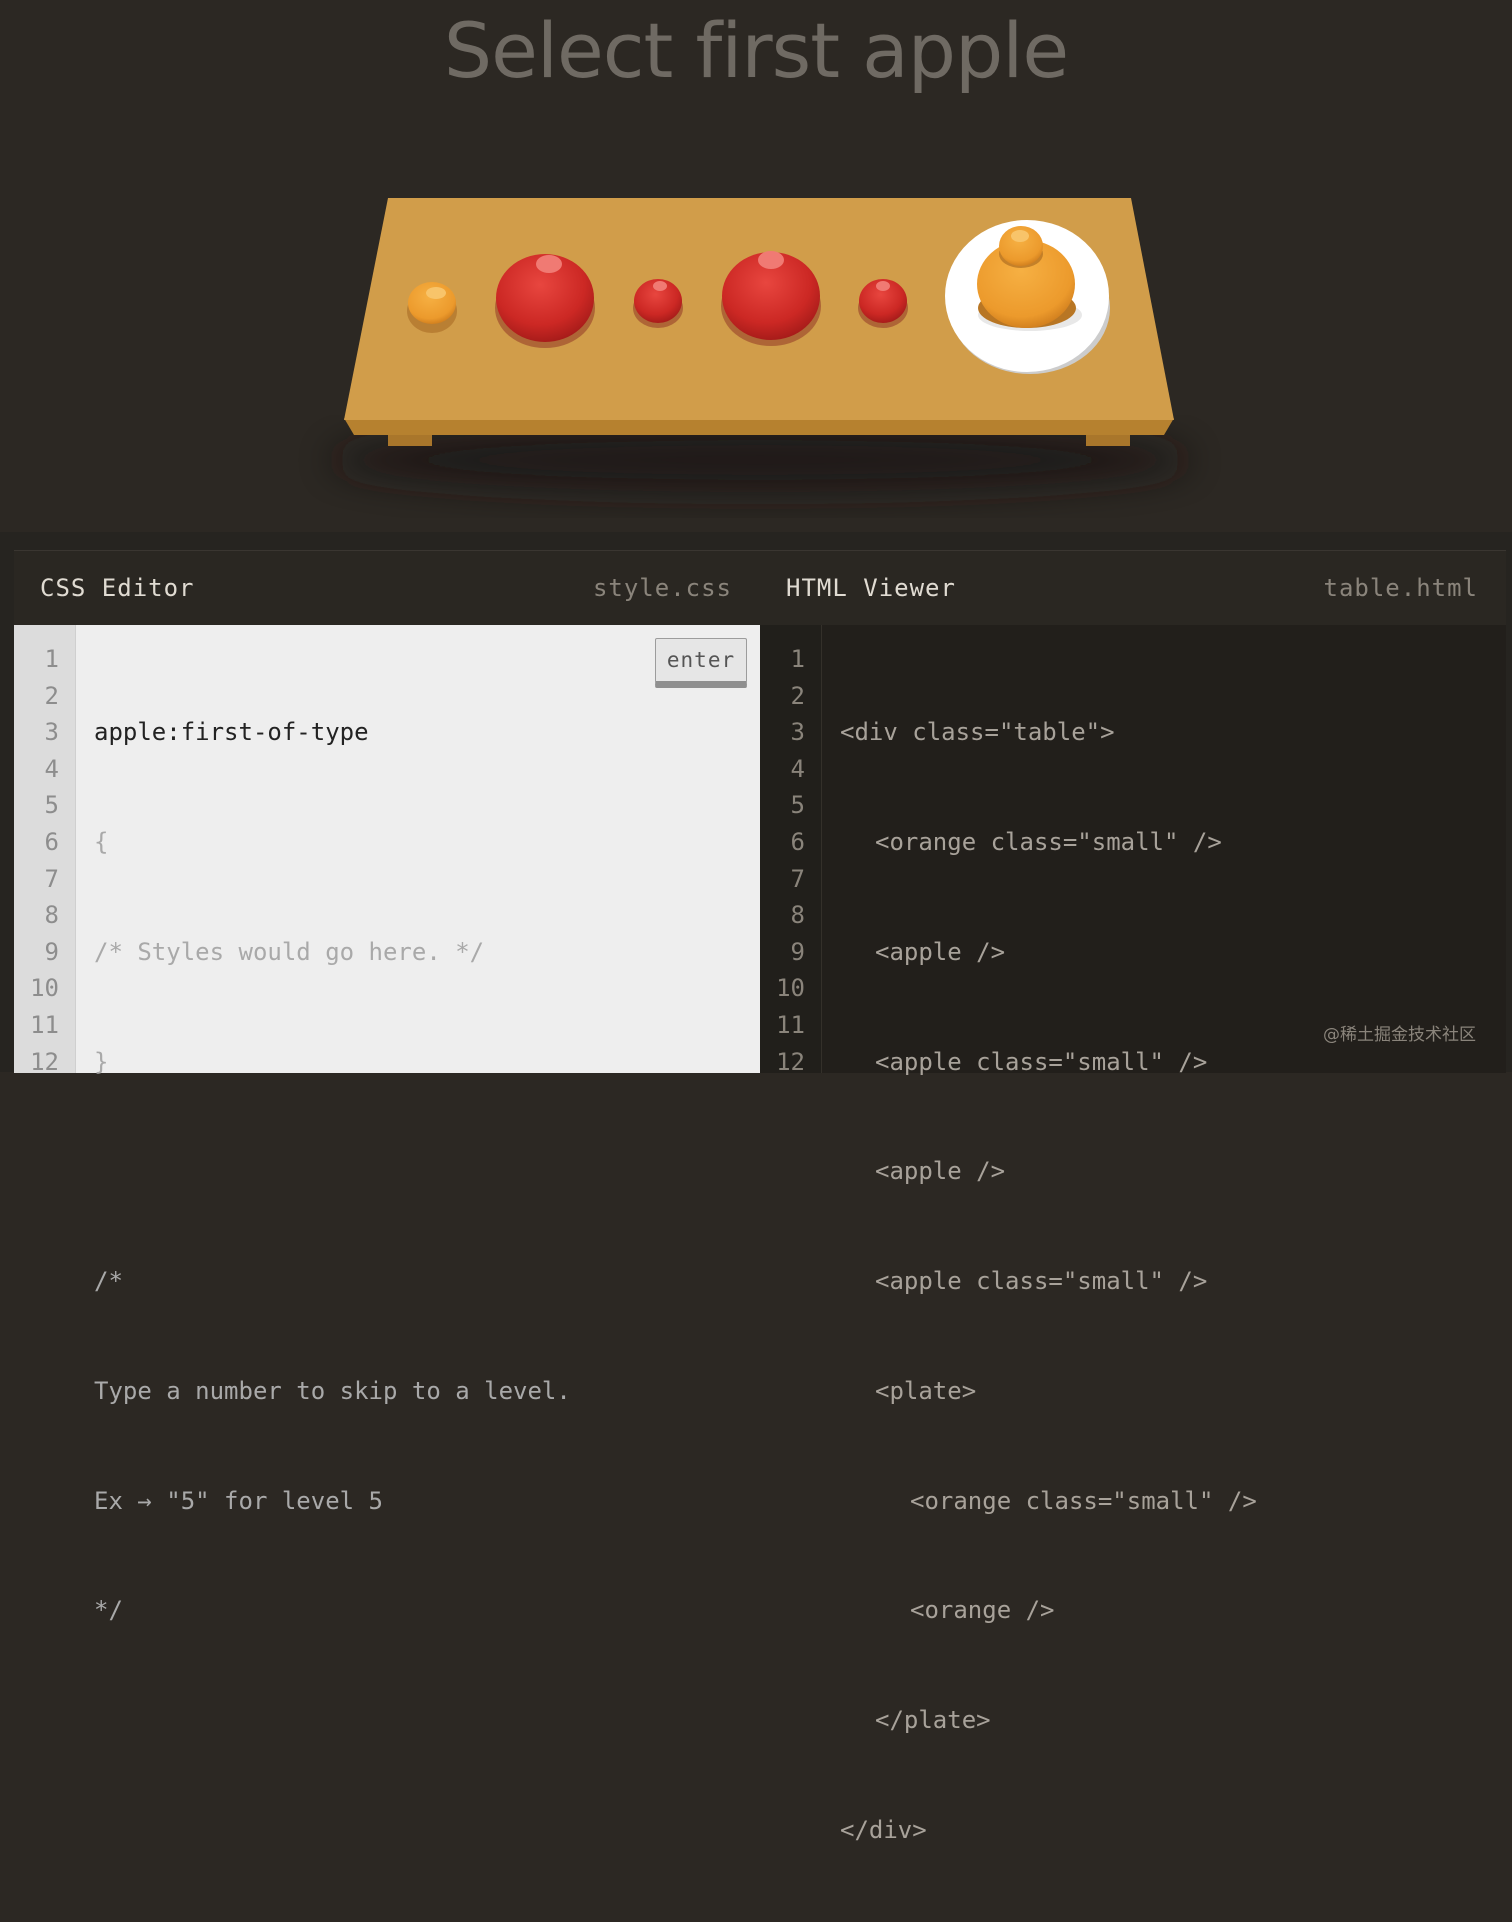 This screenshot has width=1512, height=1922. What do you see at coordinates (1048, 1720) in the screenshot?
I see `html-line-plate-close: </plate>` at bounding box center [1048, 1720].